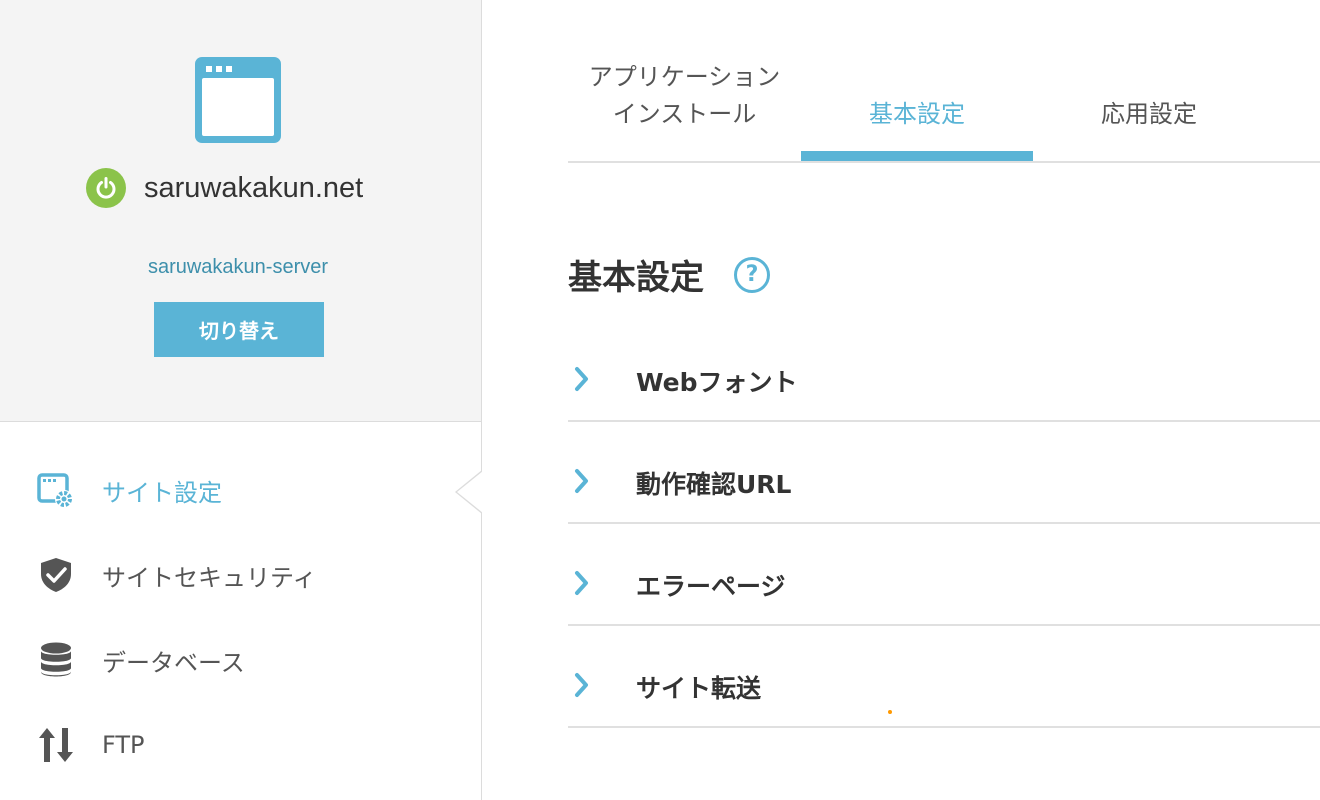 This screenshot has width=1320, height=800. I want to click on sidebar-item-site-security: サイトセキュリティ, so click(176, 575).